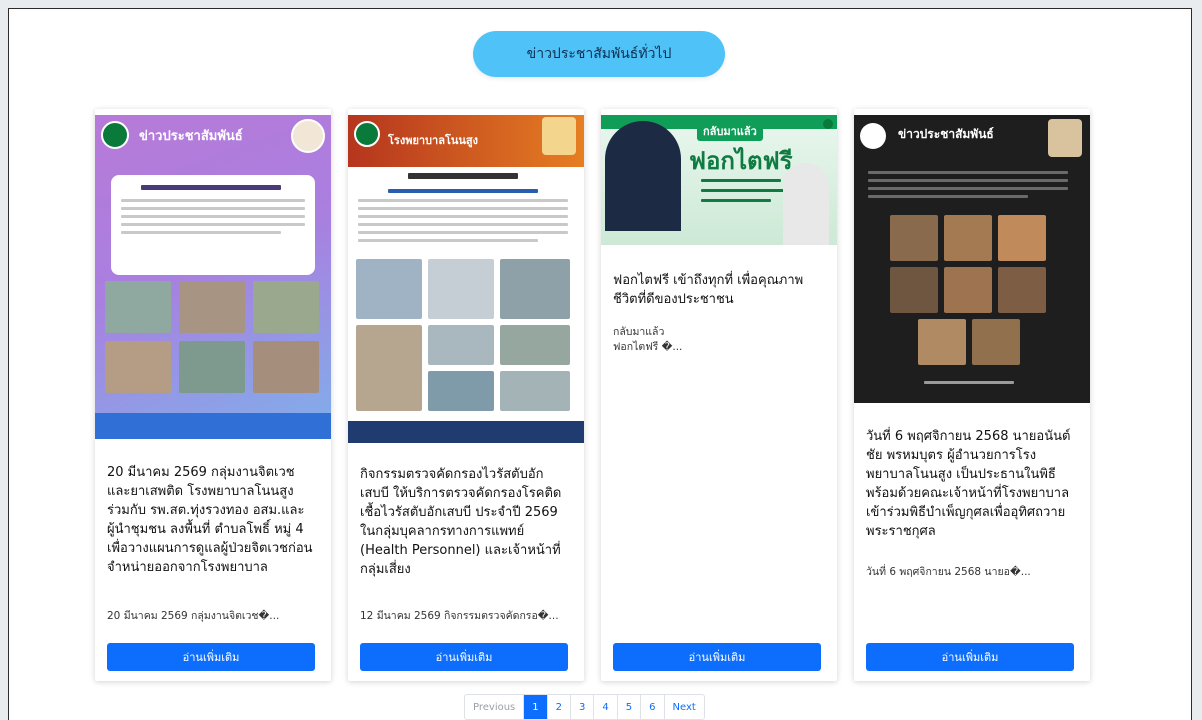 This screenshot has width=1202, height=720. I want to click on pagination-page-3: 3, so click(583, 707).